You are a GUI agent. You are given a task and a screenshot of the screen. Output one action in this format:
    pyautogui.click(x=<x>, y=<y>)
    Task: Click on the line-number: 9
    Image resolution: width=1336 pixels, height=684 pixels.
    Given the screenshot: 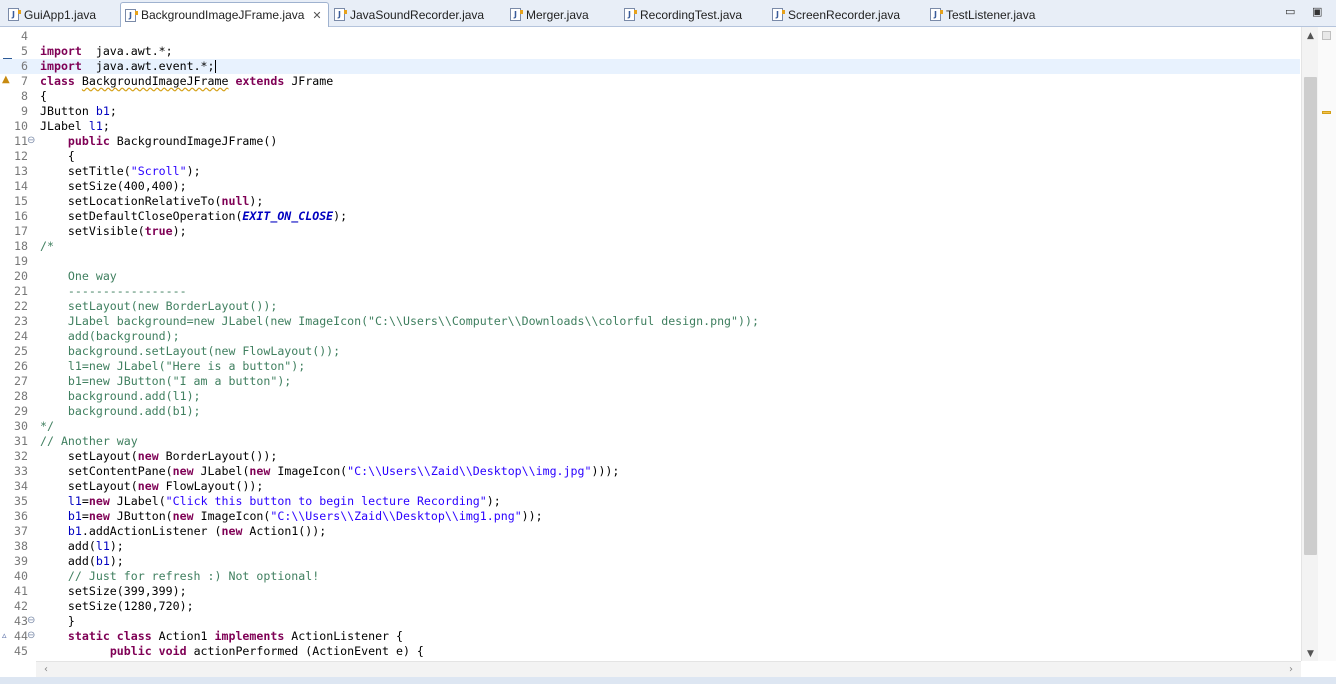 What is the action you would take?
    pyautogui.click(x=24, y=111)
    